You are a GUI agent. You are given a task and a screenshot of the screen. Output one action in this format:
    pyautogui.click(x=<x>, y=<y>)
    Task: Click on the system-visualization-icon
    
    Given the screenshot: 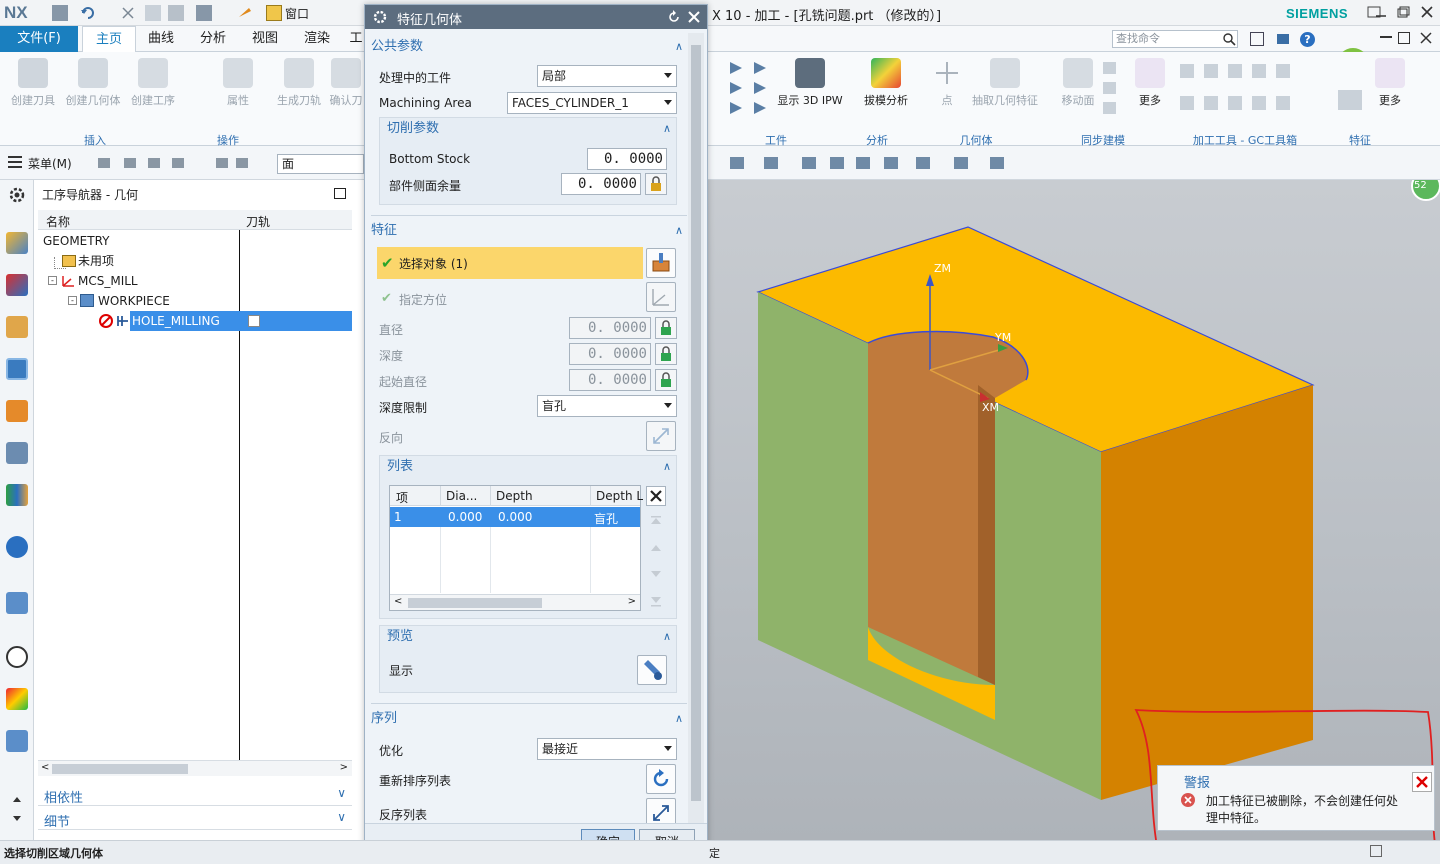 What is the action you would take?
    pyautogui.click(x=17, y=699)
    